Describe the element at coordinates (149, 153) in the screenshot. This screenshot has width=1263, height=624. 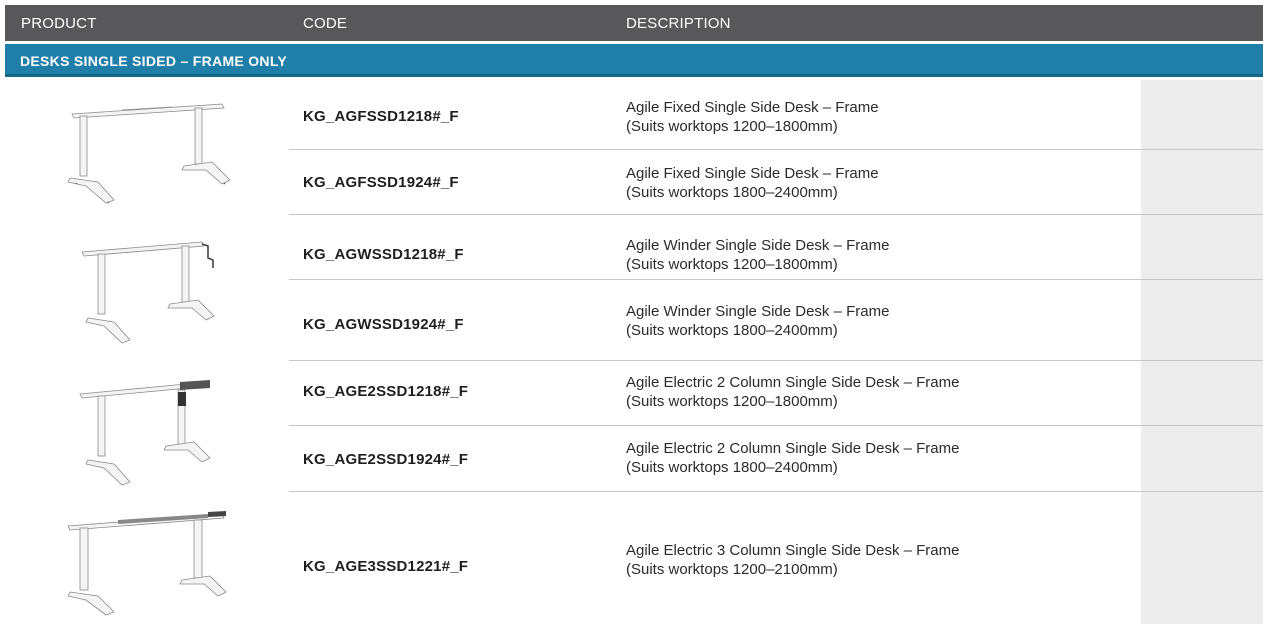
I see `fixed-desk-frame-icon` at that location.